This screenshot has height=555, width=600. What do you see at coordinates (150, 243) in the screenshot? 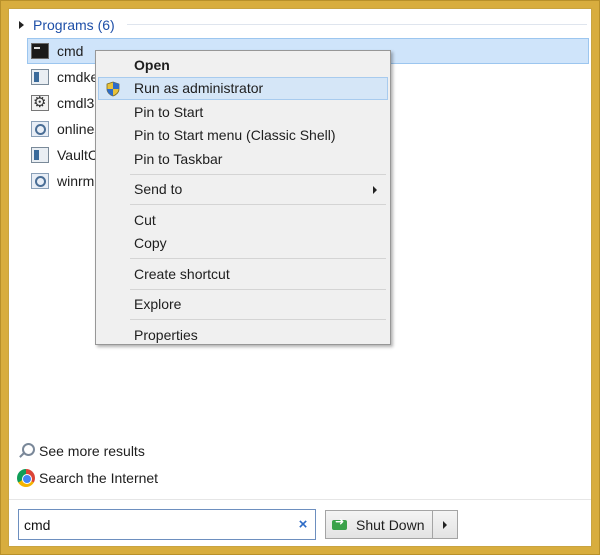
I see `menu-item-label: Copy` at bounding box center [150, 243].